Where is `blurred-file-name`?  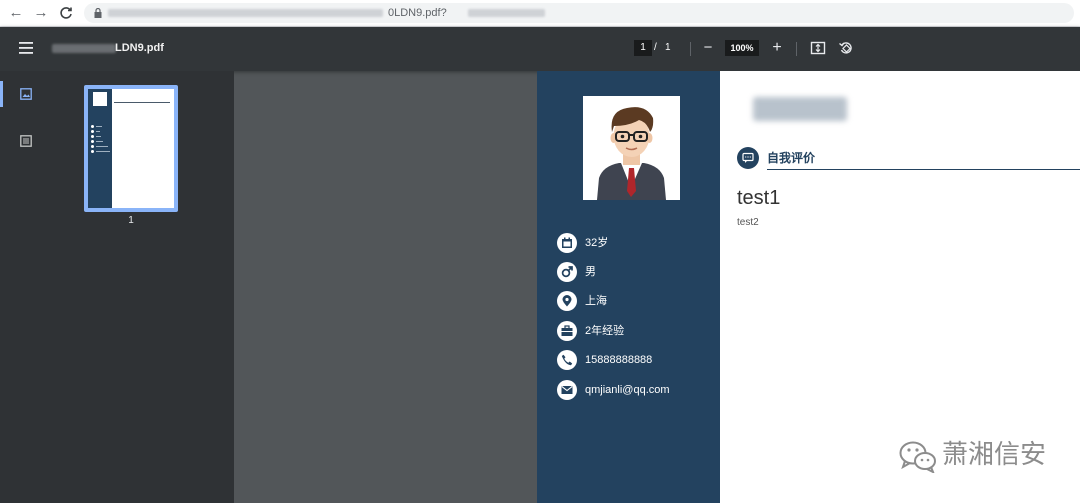 blurred-file-name is located at coordinates (84, 48).